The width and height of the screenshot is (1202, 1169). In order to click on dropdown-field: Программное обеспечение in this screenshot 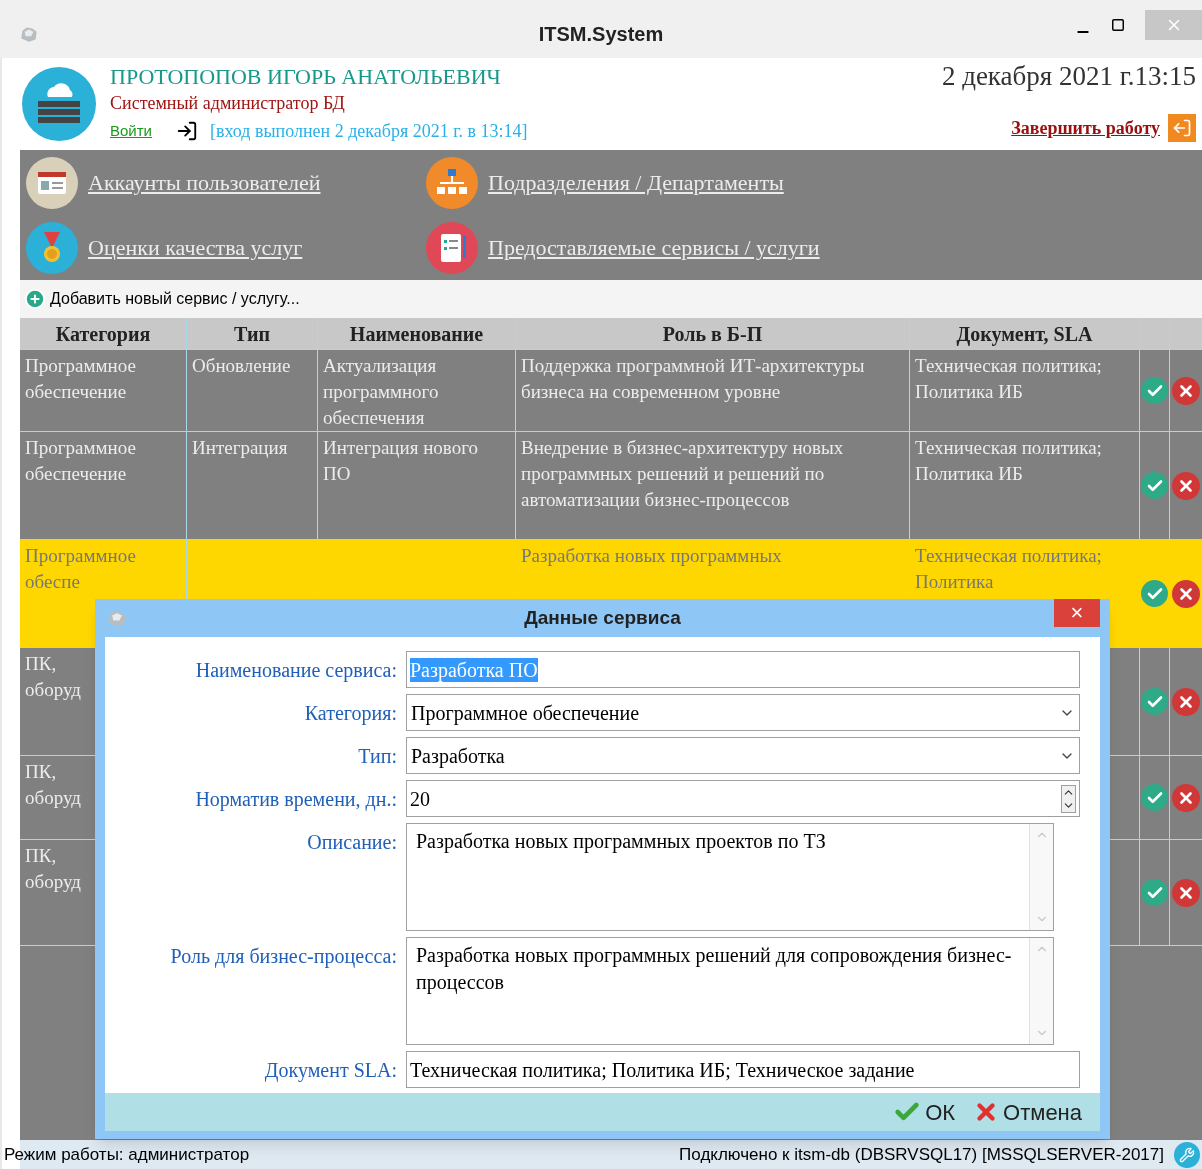, I will do `click(743, 712)`.